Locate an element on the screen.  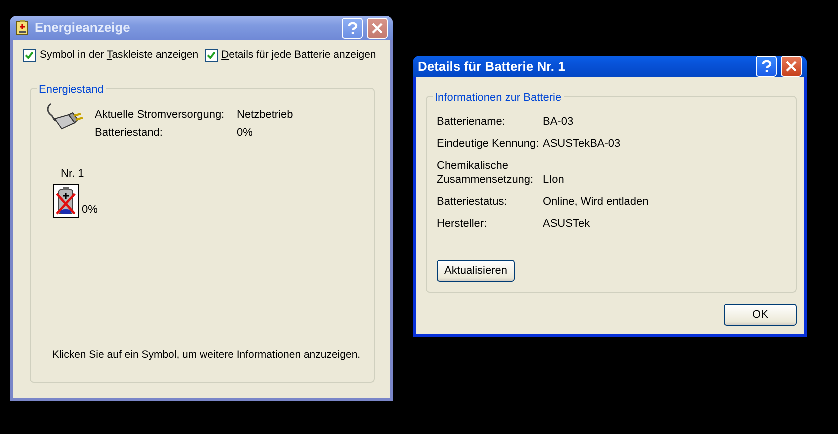
battery-name: Nr. 1 is located at coordinates (73, 174).